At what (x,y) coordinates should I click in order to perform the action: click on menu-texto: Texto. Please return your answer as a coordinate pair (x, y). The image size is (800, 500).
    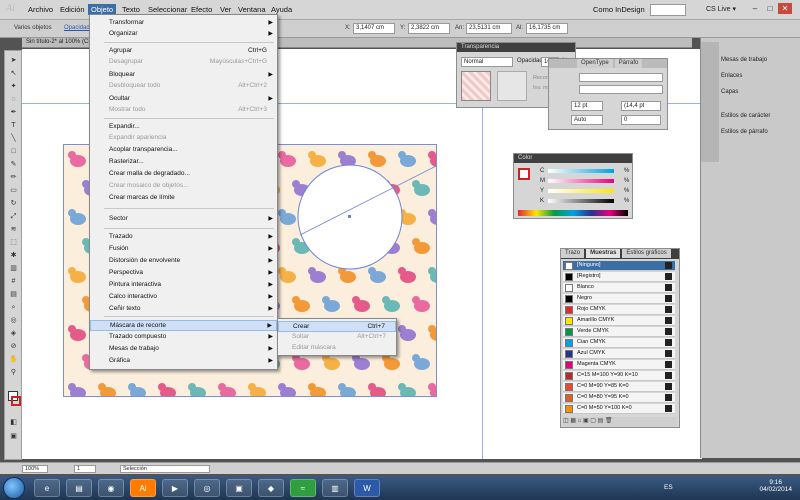
    Looking at the image, I should click on (131, 9).